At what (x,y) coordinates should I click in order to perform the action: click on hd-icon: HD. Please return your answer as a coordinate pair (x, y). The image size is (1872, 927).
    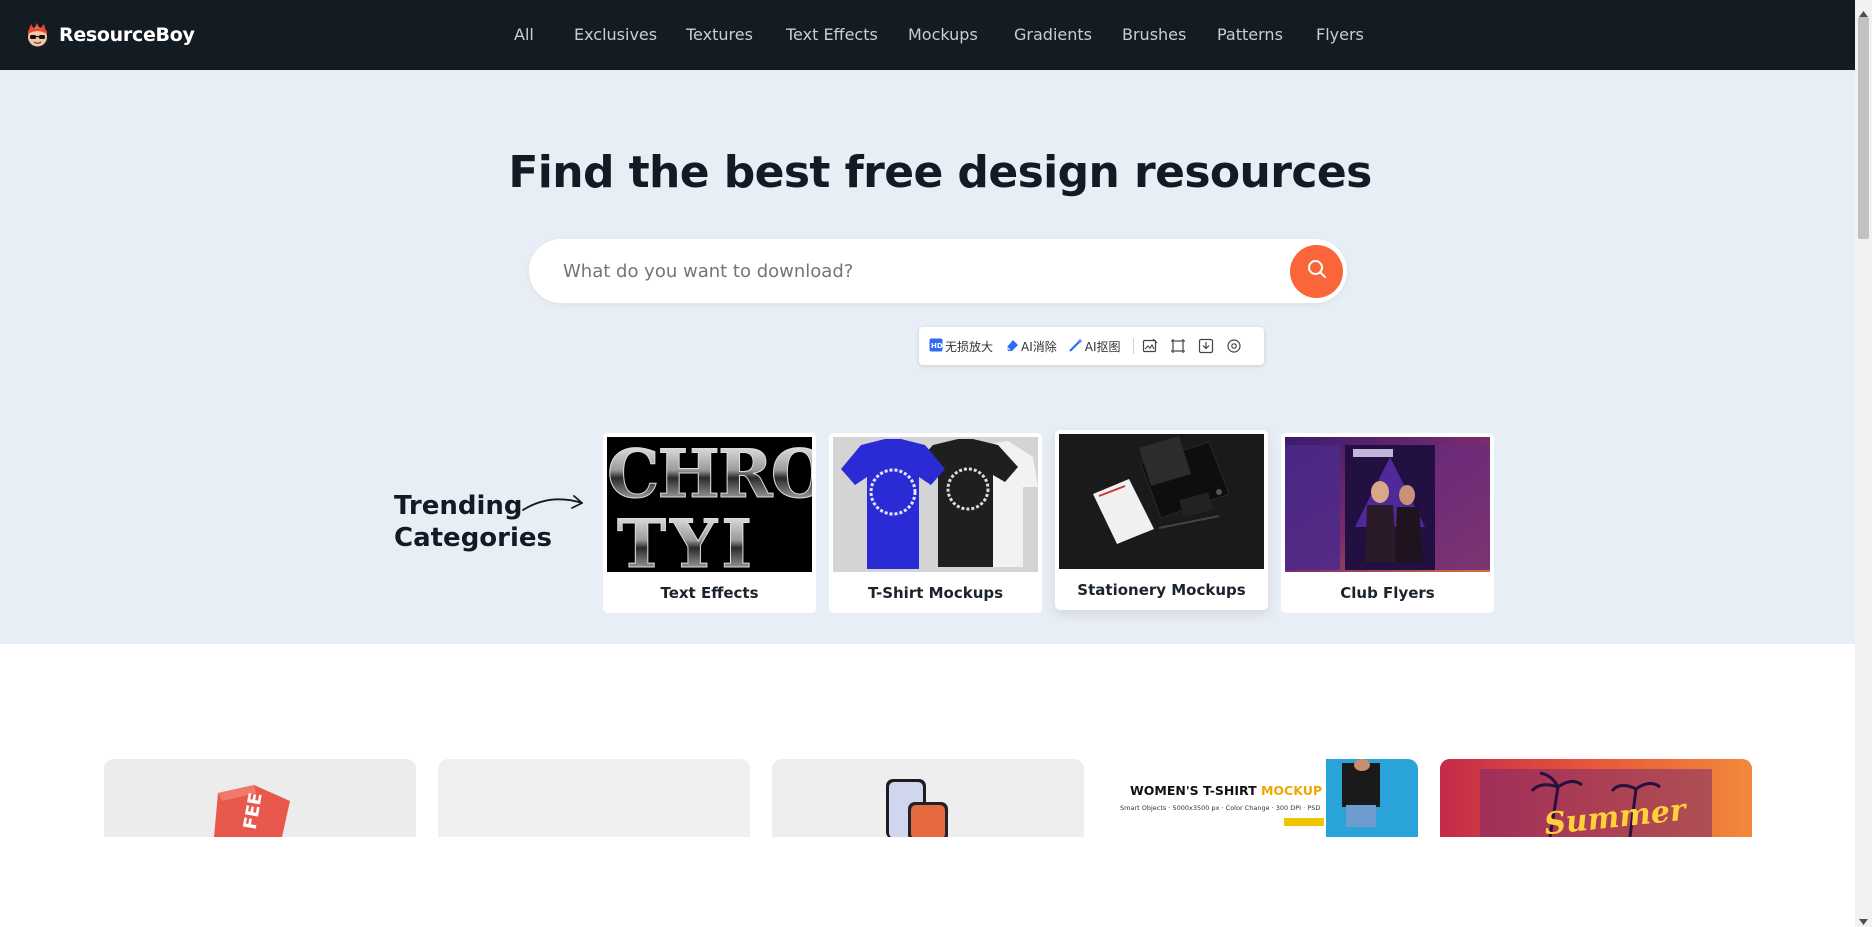
    Looking at the image, I should click on (937, 346).